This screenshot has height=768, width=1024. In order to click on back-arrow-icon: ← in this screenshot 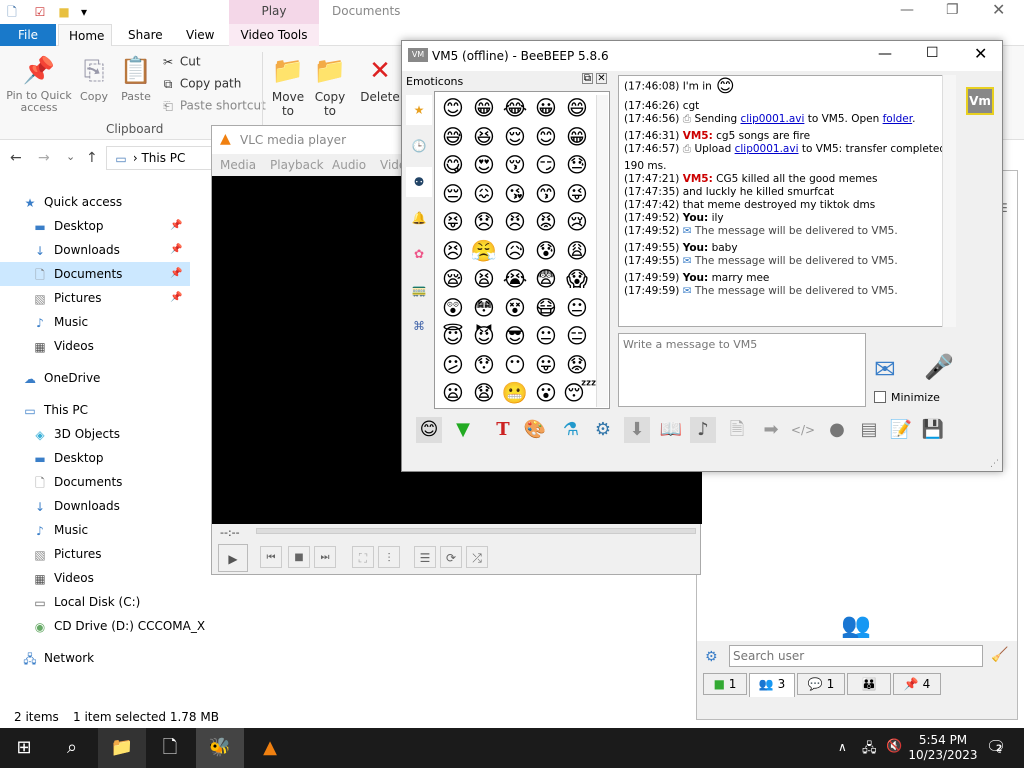, I will do `click(16, 158)`.